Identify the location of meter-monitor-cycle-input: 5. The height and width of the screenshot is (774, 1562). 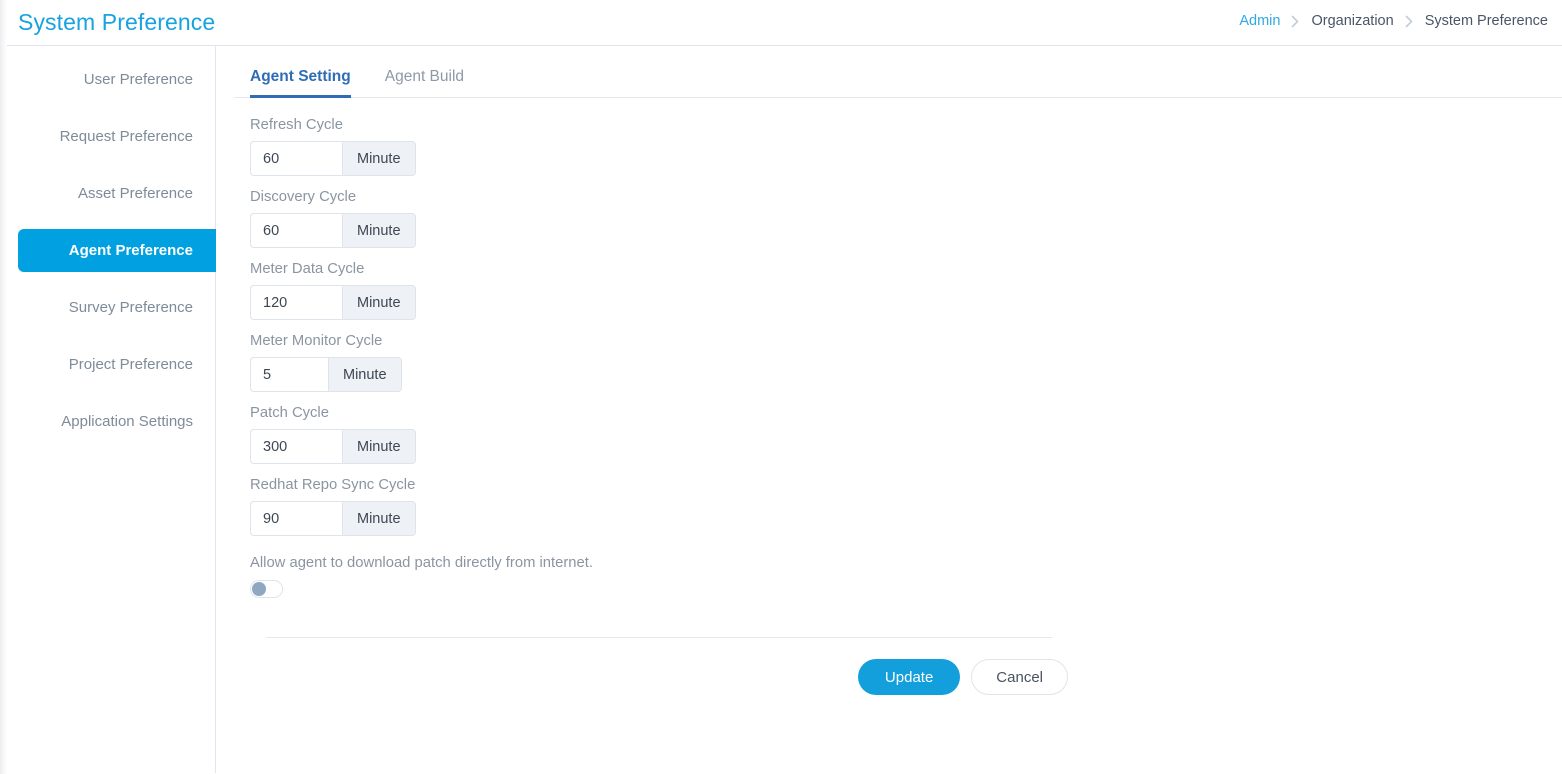
(289, 374).